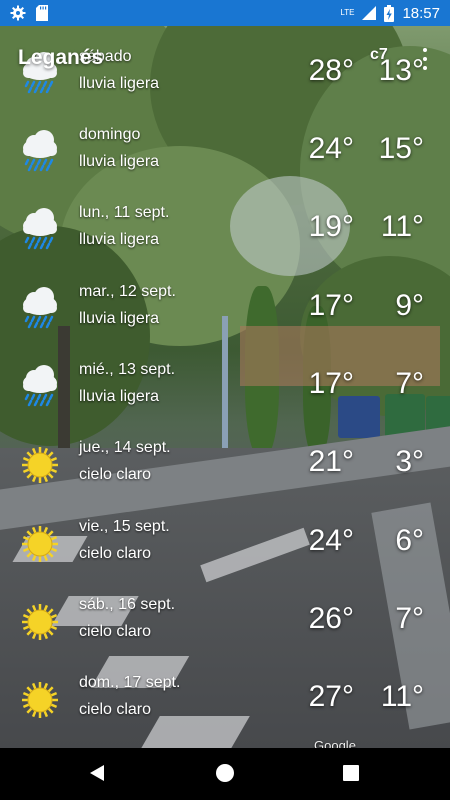 This screenshot has width=450, height=800. Describe the element at coordinates (225, 629) in the screenshot. I see `forecast-row: sáb., 16 sept. cielo claro 26° 7°` at that location.